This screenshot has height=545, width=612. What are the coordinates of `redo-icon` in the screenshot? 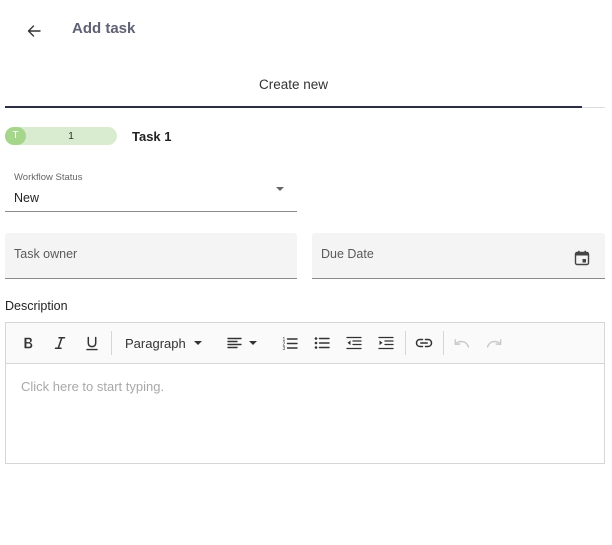 It's located at (494, 343).